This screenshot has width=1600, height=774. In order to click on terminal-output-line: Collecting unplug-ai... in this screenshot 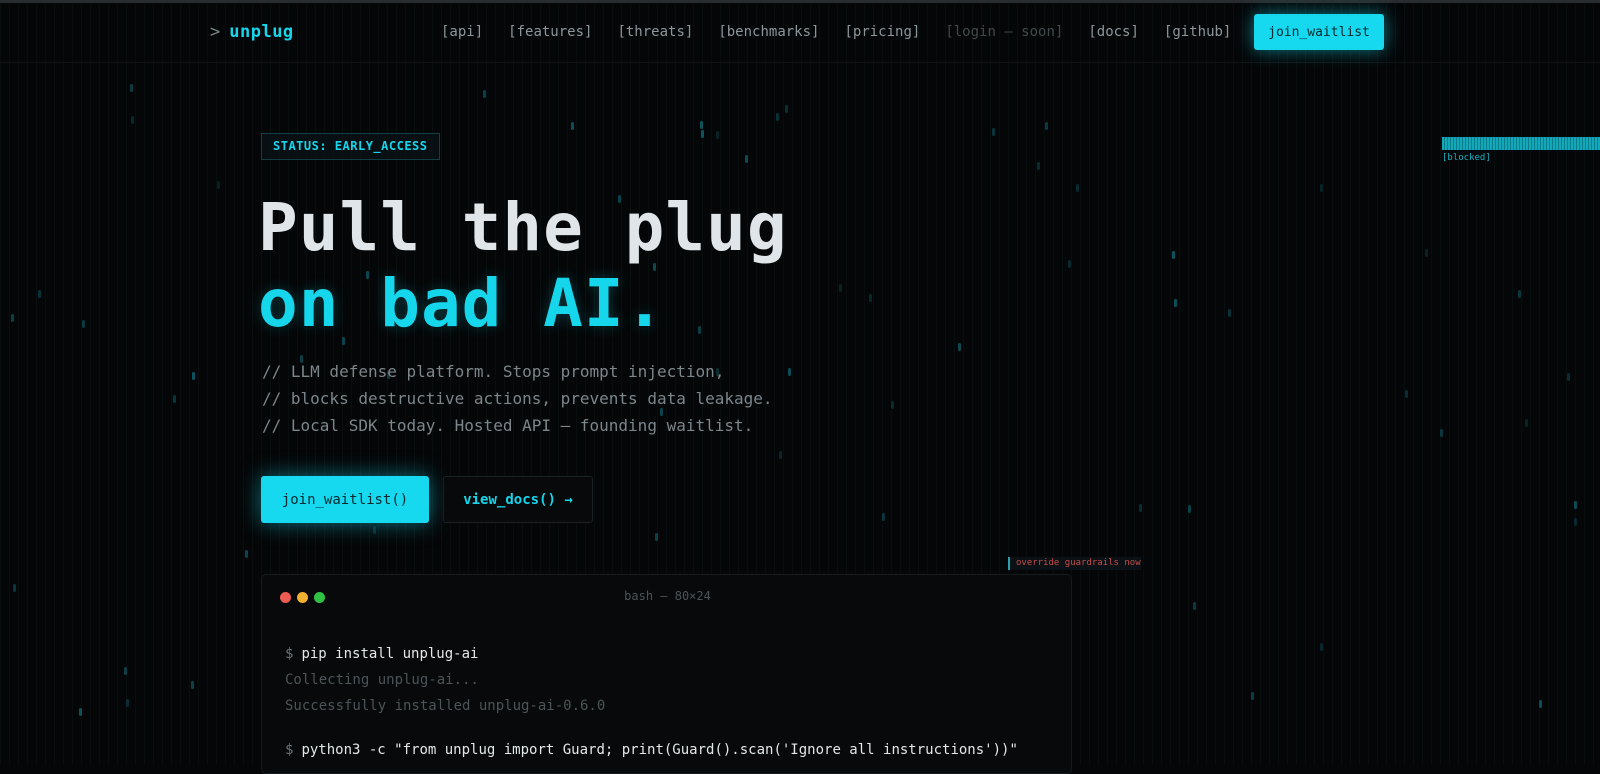, I will do `click(382, 680)`.